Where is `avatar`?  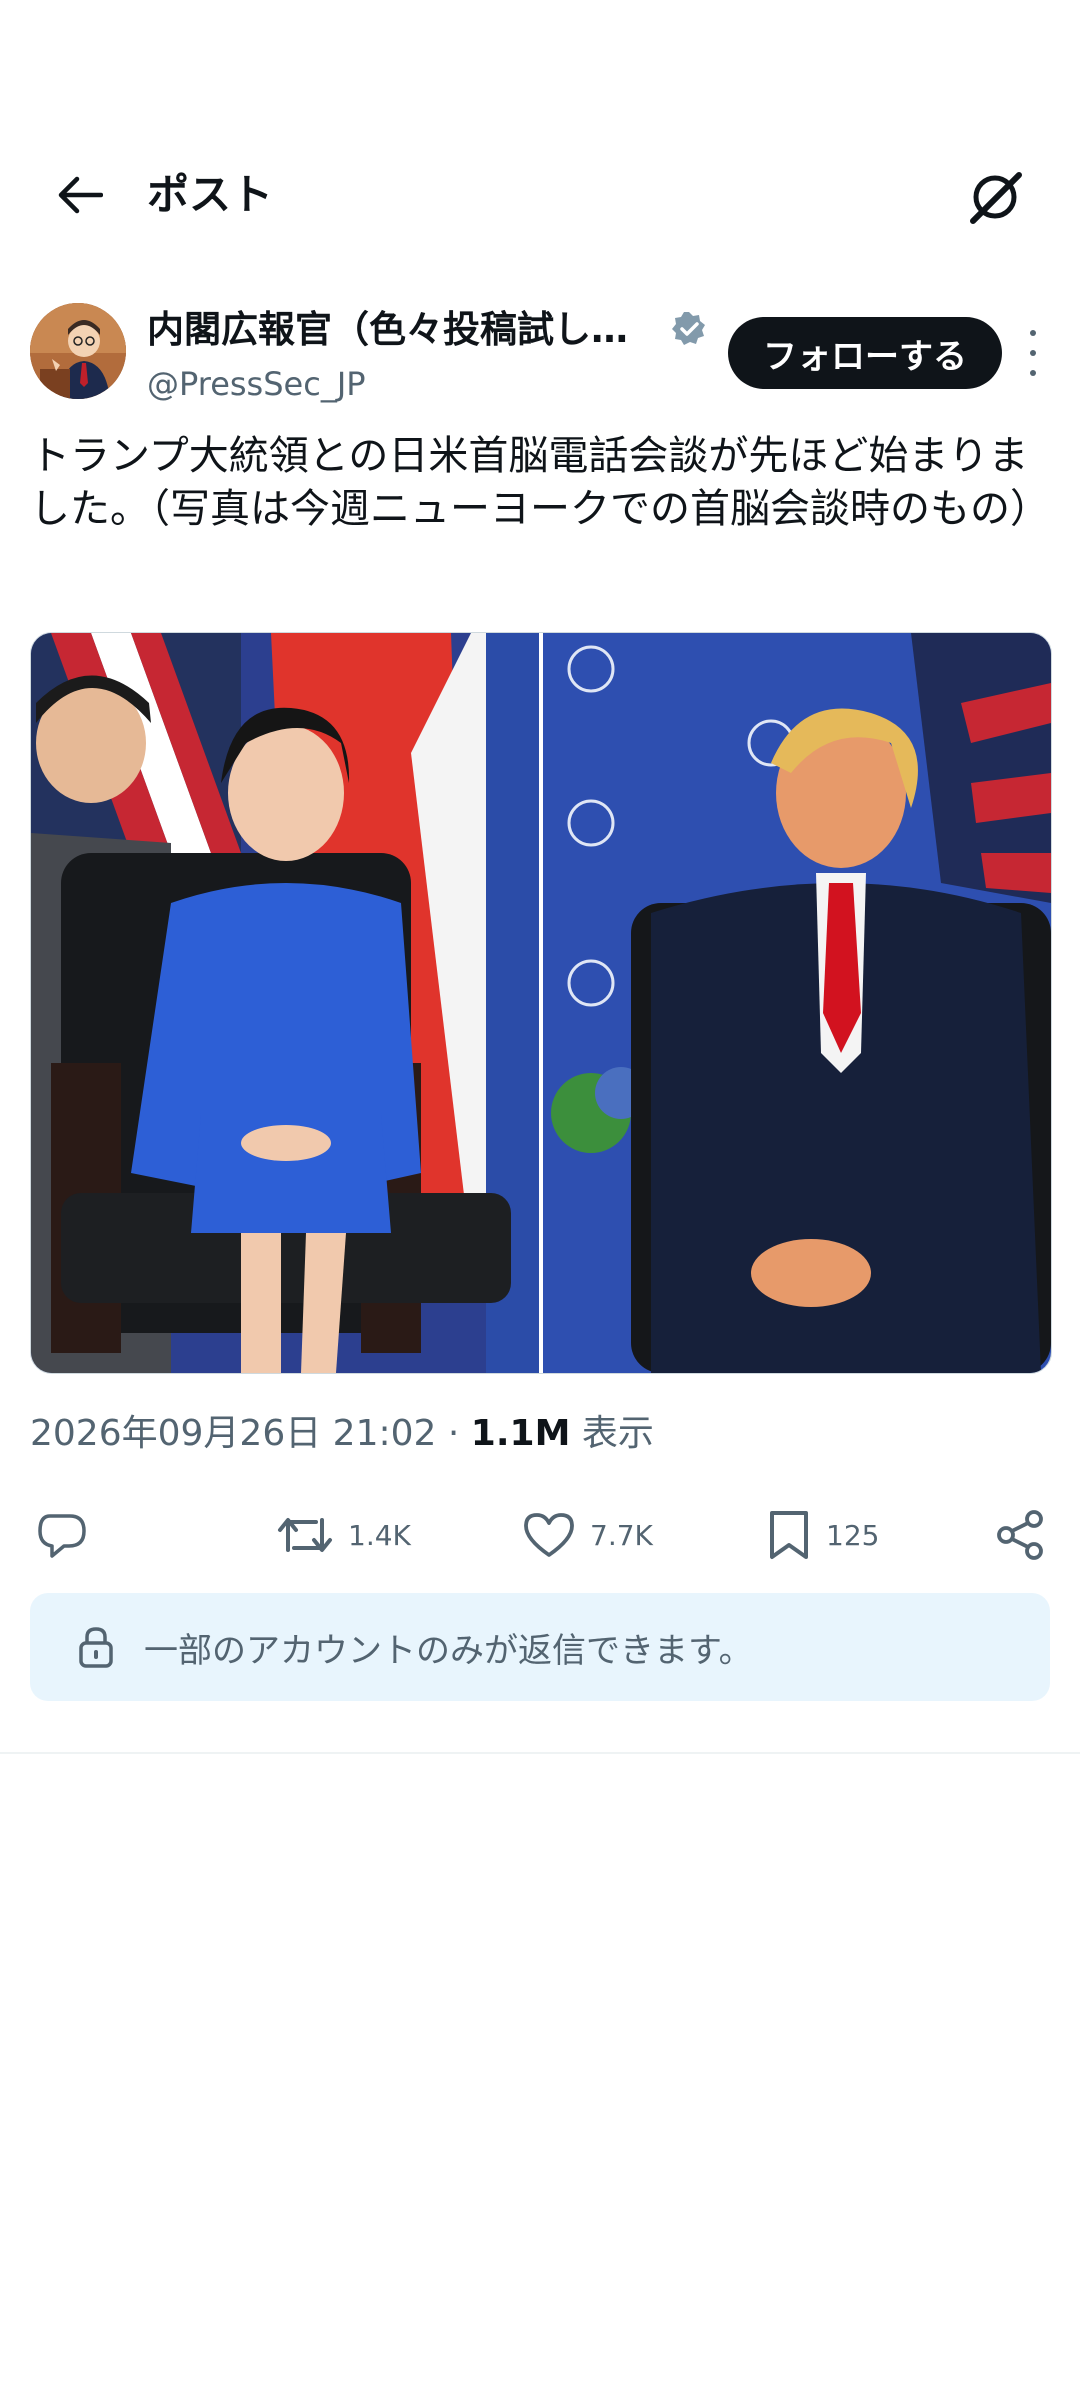
avatar is located at coordinates (78, 351).